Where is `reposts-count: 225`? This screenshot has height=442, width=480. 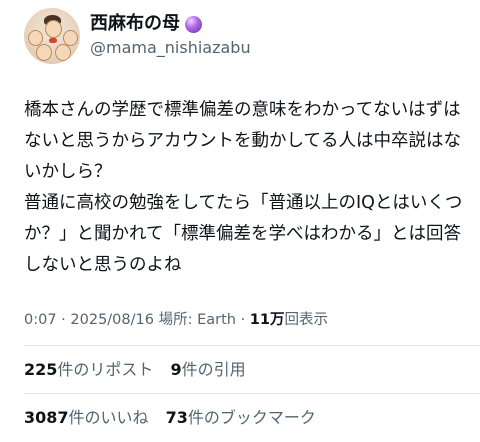
reposts-count: 225 is located at coordinates (41, 369).